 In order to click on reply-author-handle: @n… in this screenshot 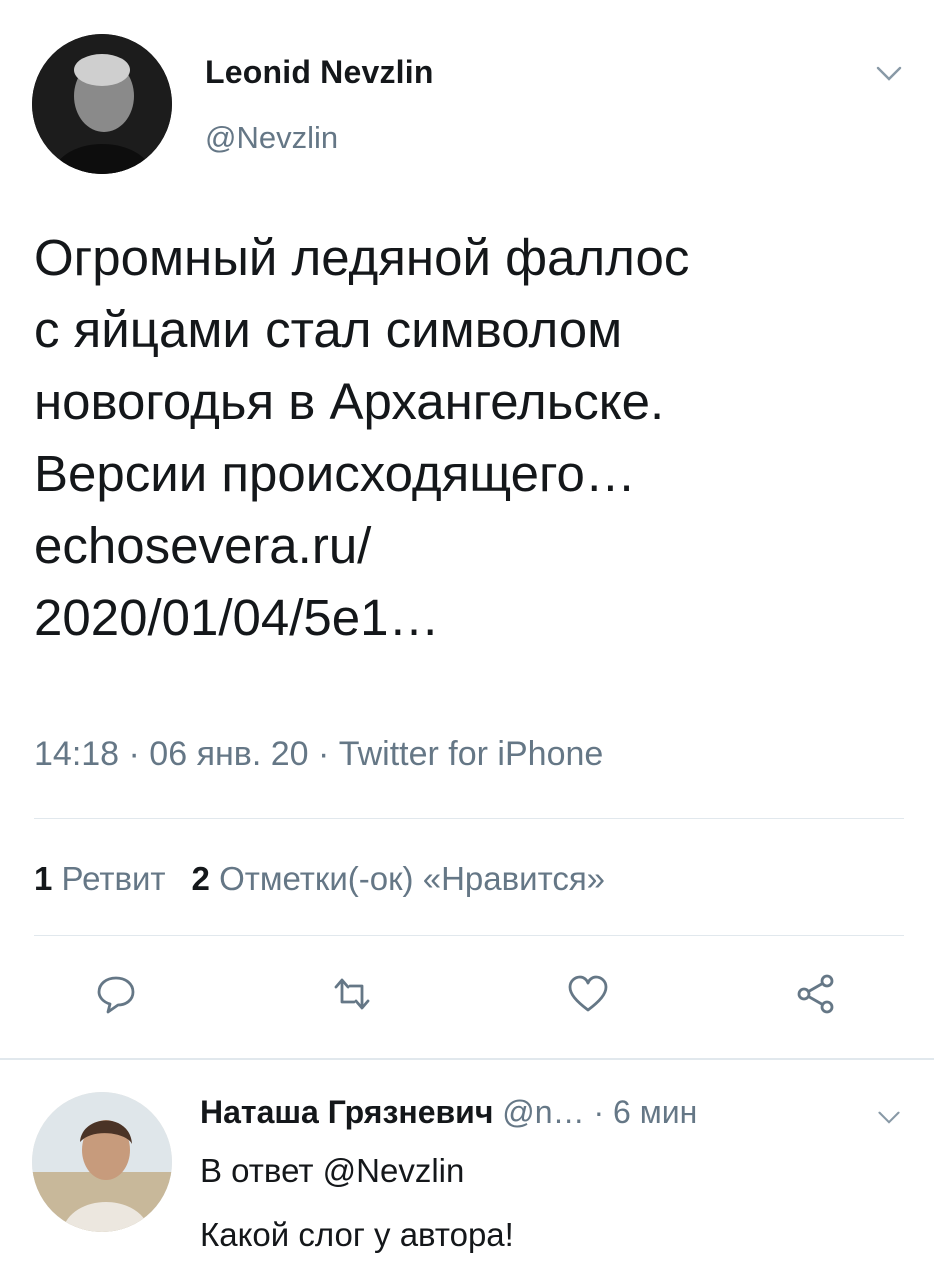, I will do `click(543, 1112)`.